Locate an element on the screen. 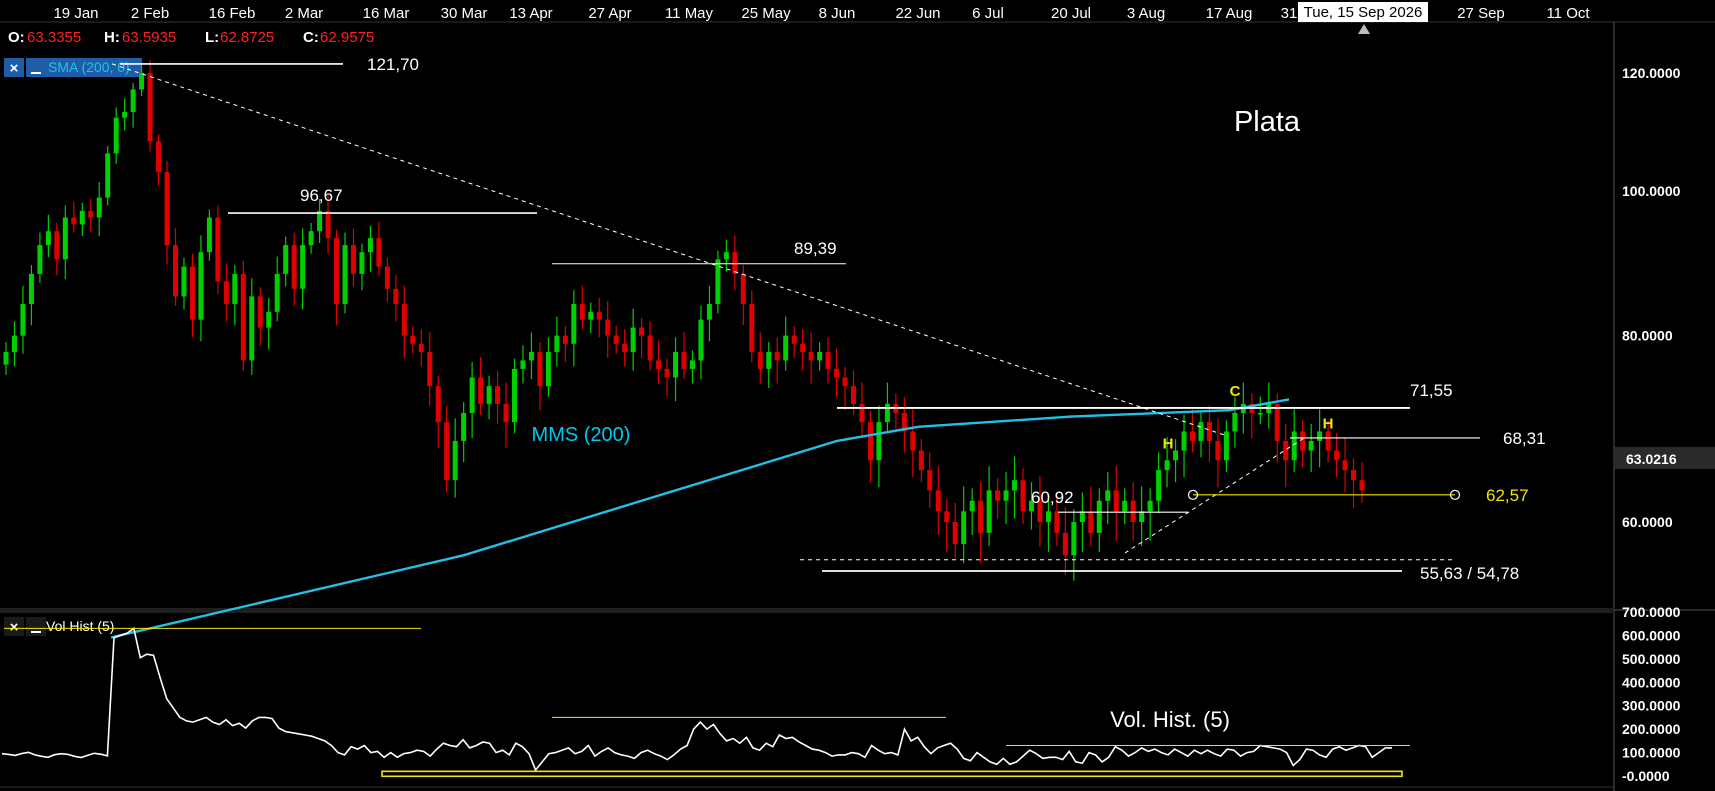 This screenshot has height=791, width=1715. vol-indicator-chip: × Vol Hist (5) is located at coordinates (59, 626).